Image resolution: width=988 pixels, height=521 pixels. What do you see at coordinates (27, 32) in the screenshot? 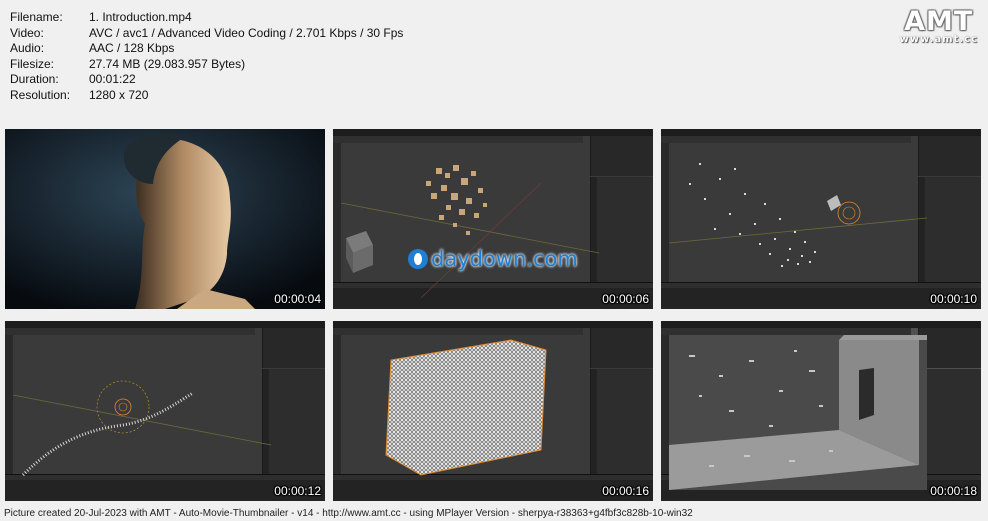
I see `info-label: Video:` at bounding box center [27, 32].